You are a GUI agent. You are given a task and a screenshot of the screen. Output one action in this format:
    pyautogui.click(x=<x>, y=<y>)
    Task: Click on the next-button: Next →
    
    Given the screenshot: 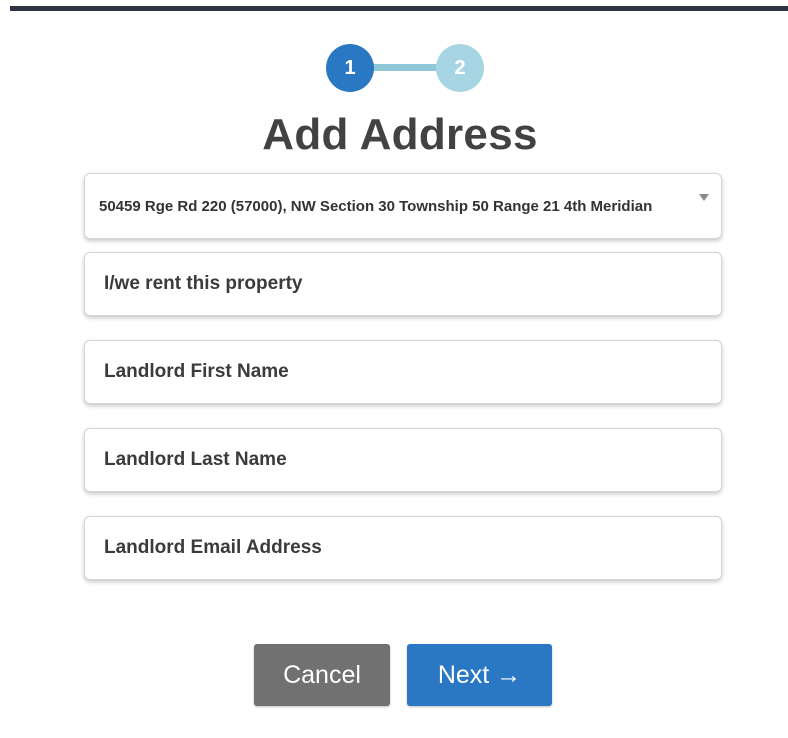 What is the action you would take?
    pyautogui.click(x=479, y=675)
    